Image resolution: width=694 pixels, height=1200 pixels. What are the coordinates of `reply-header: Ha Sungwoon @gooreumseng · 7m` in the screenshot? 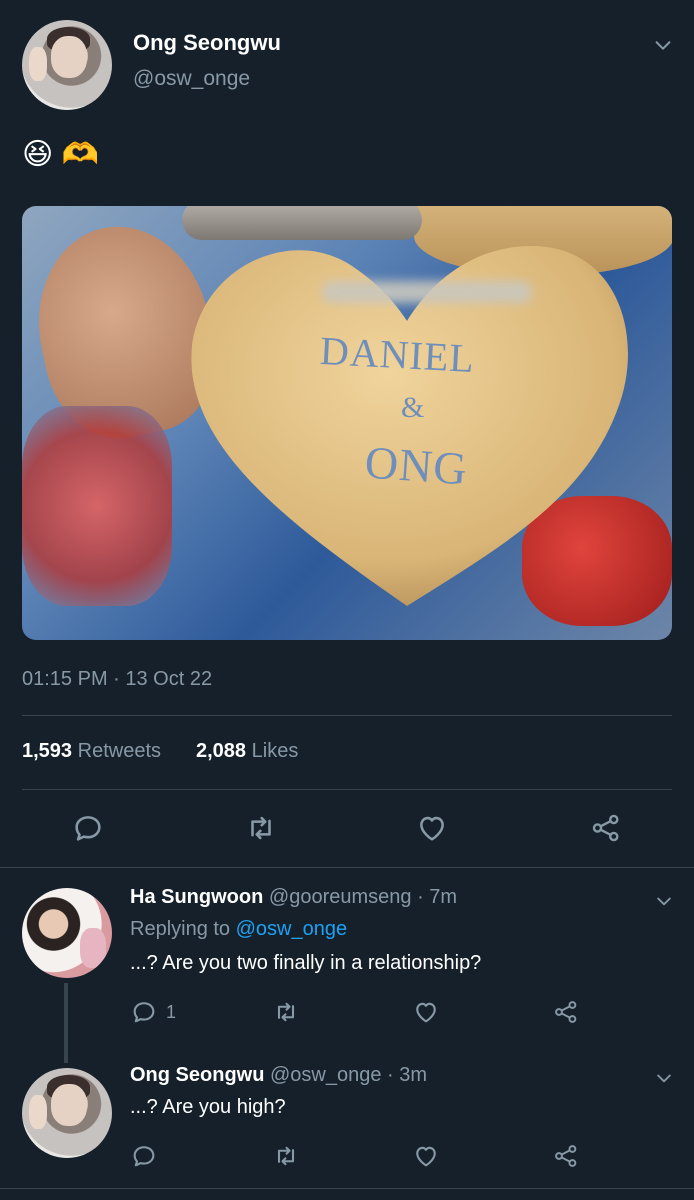 It's located at (293, 897).